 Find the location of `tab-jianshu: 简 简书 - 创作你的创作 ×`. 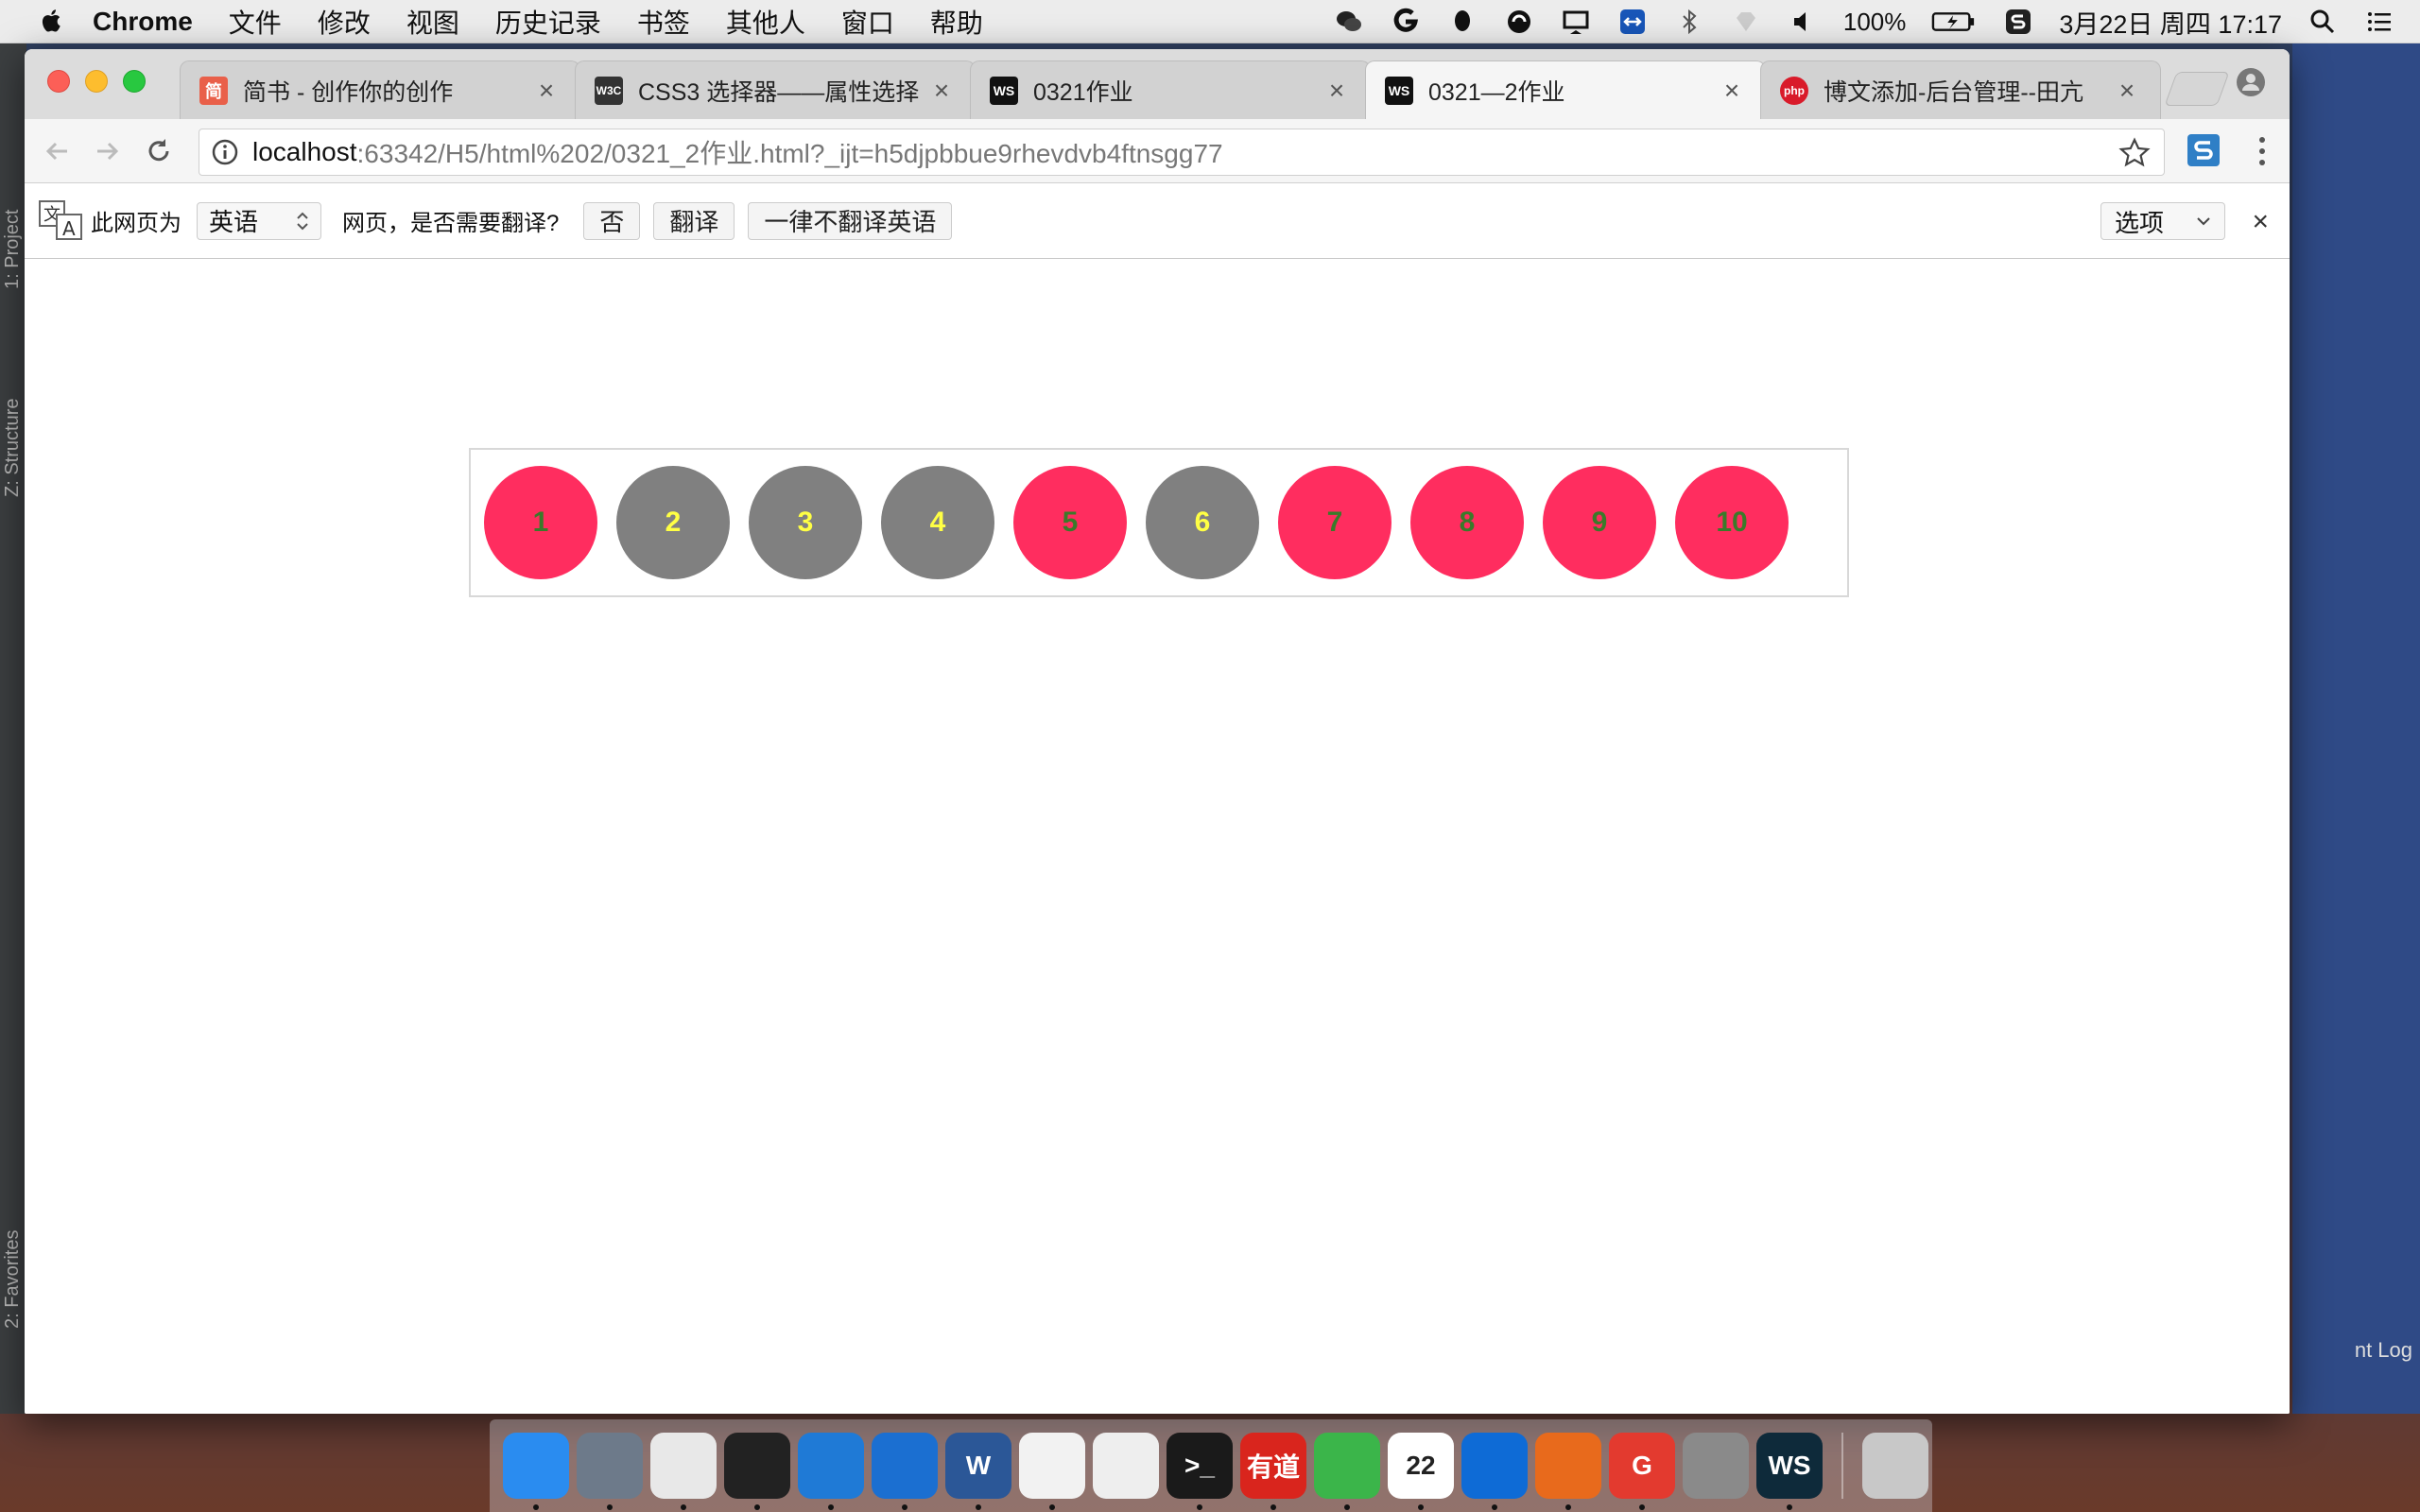

tab-jianshu: 简 简书 - 创作你的创作 × is located at coordinates (380, 89).